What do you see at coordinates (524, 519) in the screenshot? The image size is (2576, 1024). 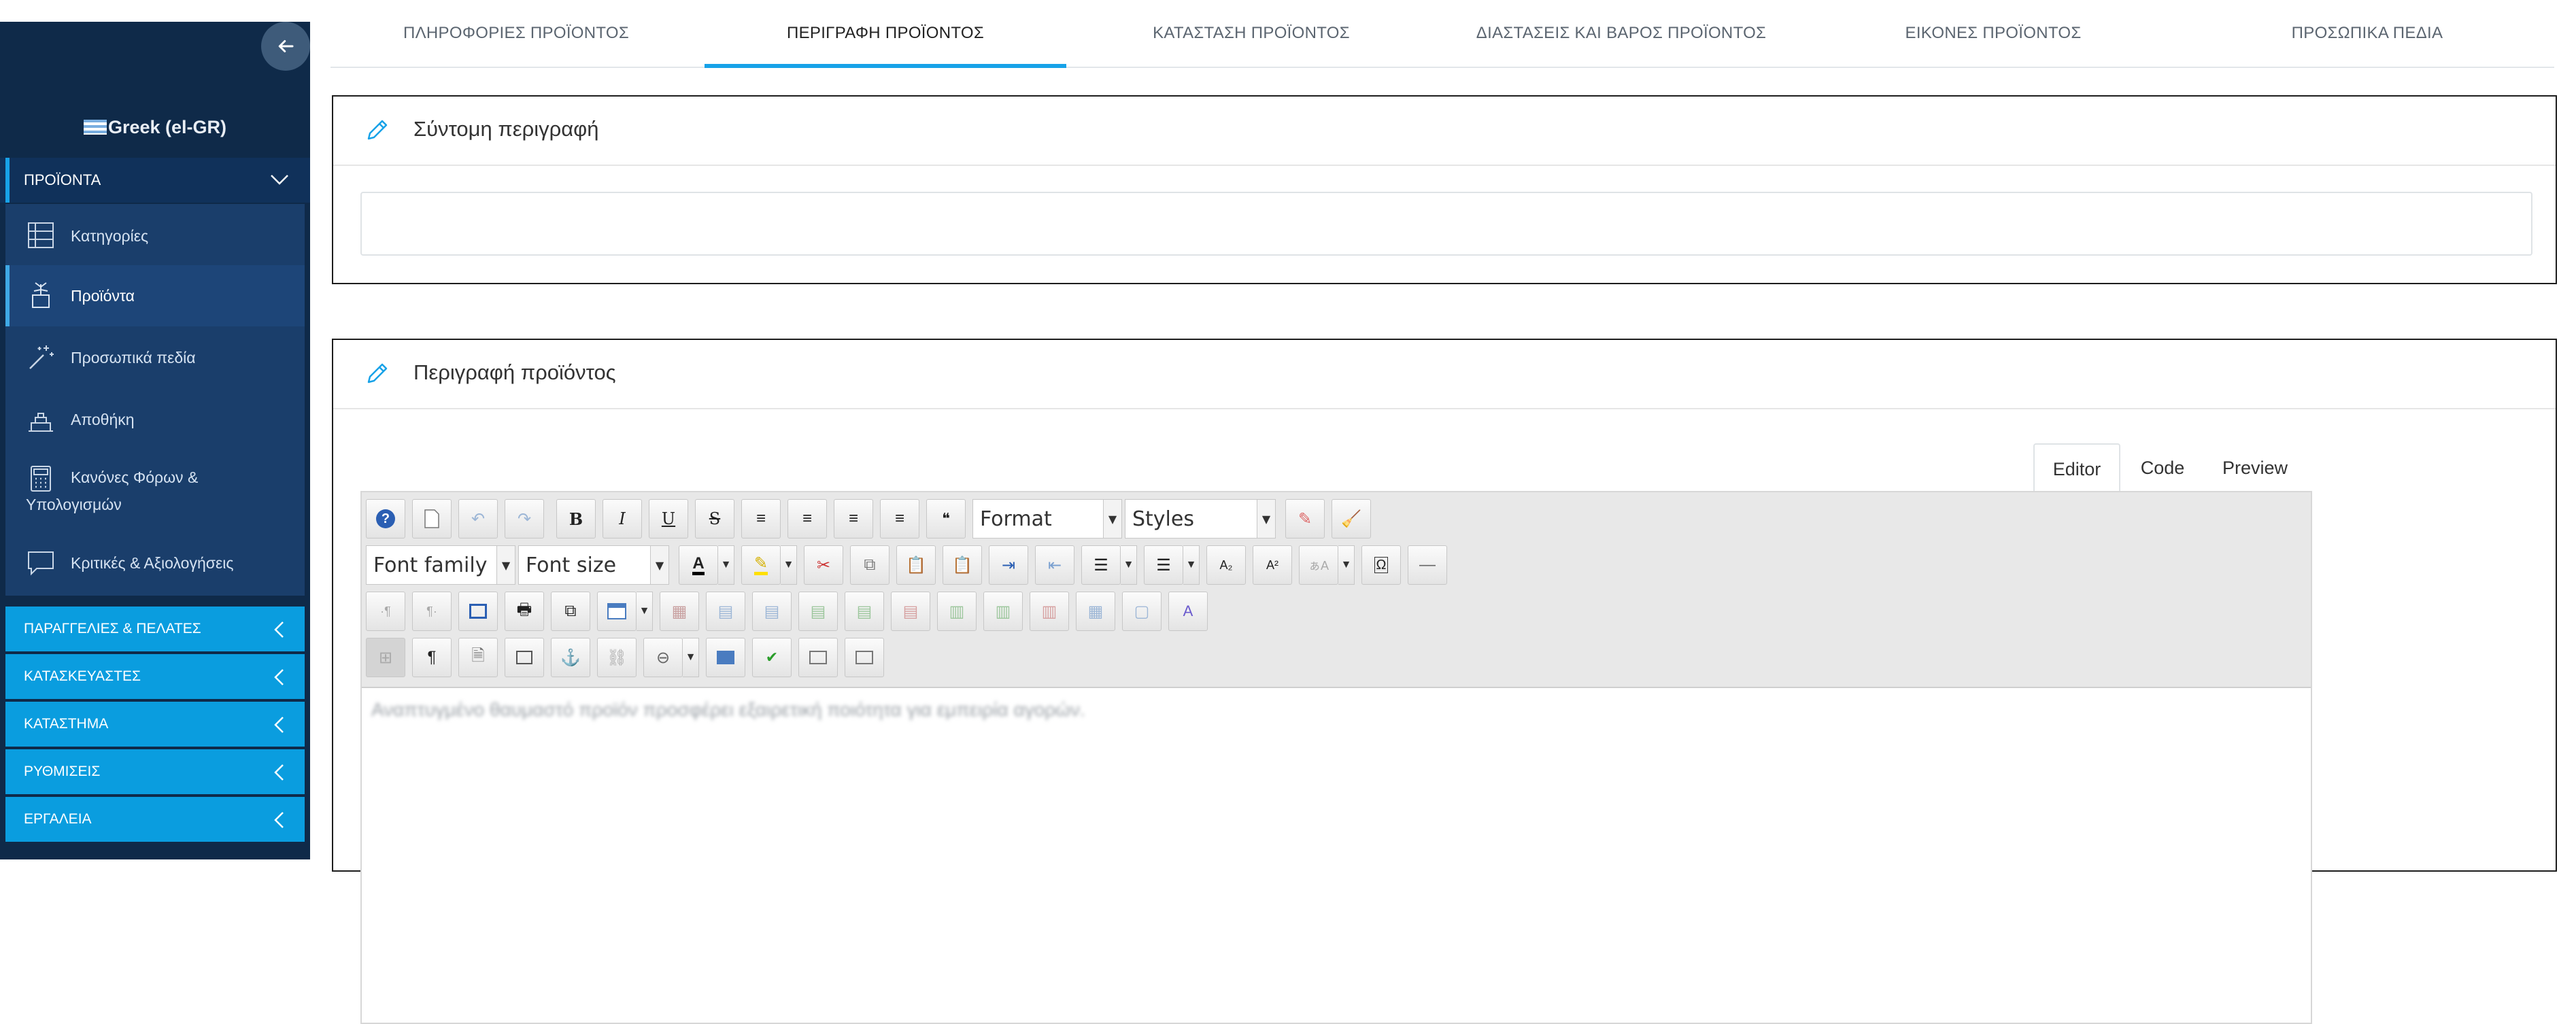 I see `redo-button: ↷` at bounding box center [524, 519].